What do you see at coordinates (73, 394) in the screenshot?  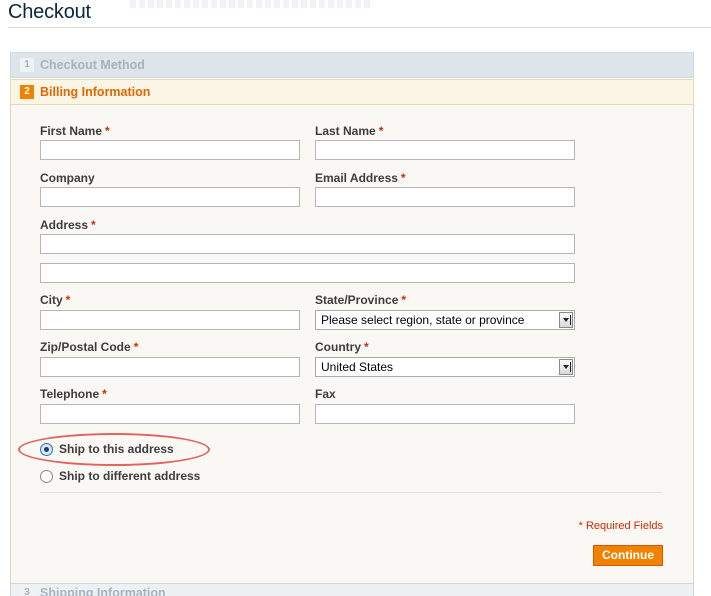 I see `telephone-label: Telephone *` at bounding box center [73, 394].